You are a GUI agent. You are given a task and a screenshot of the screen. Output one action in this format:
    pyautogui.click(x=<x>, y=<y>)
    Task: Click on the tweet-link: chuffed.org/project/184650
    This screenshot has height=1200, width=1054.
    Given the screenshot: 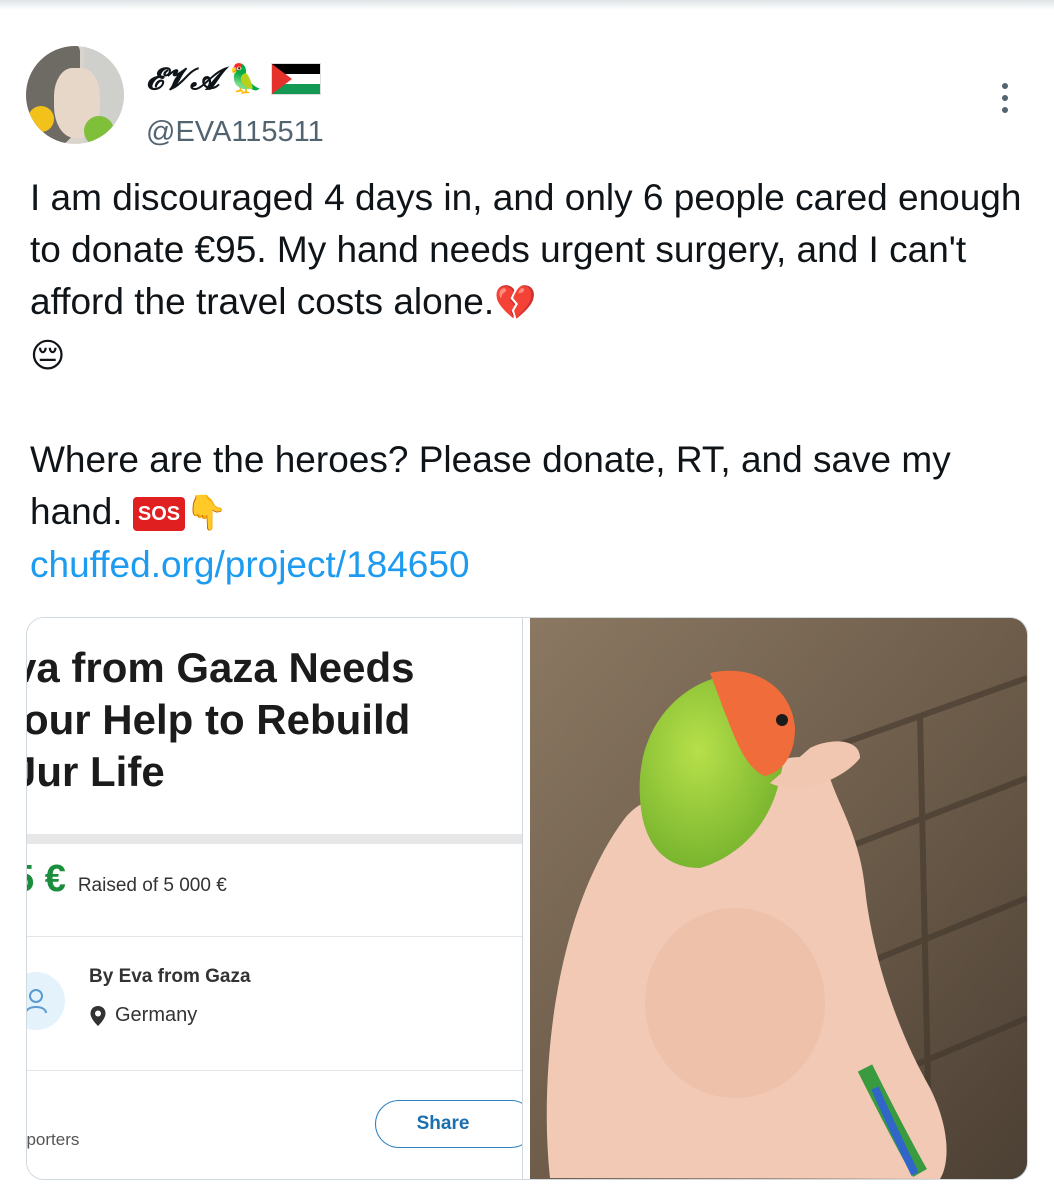 What is the action you would take?
    pyautogui.click(x=530, y=565)
    